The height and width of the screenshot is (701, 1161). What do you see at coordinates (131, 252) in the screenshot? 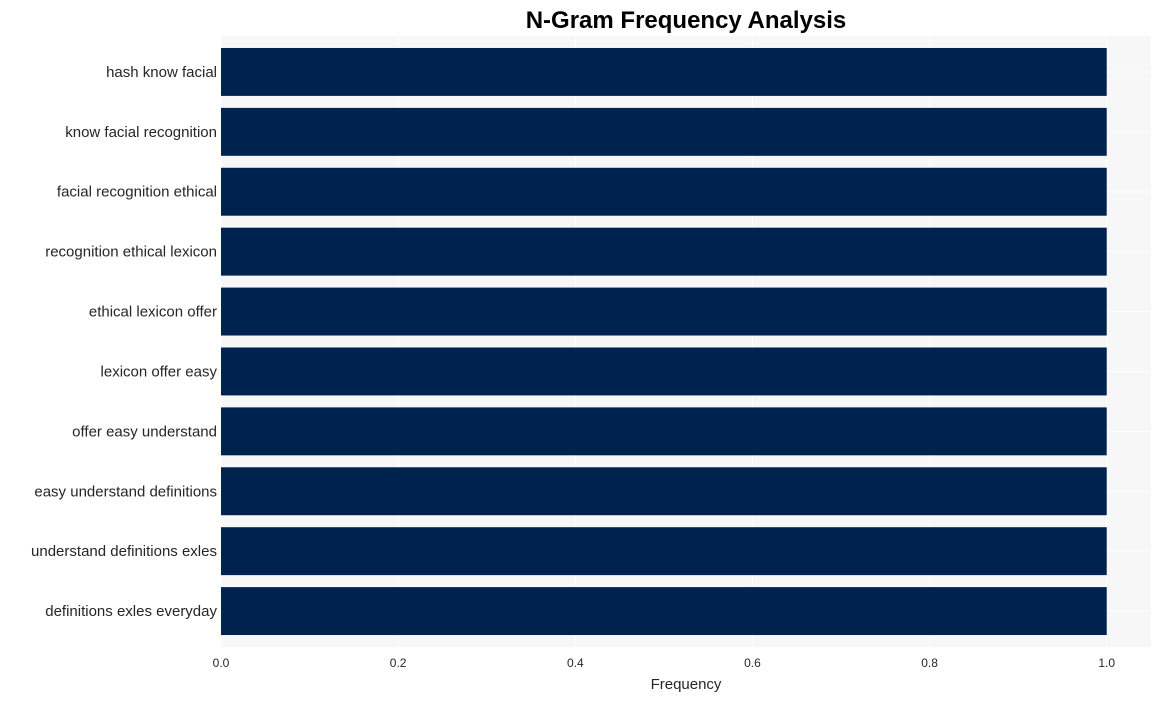
I see `y-tick-label-3: recognition ethical lexicon` at bounding box center [131, 252].